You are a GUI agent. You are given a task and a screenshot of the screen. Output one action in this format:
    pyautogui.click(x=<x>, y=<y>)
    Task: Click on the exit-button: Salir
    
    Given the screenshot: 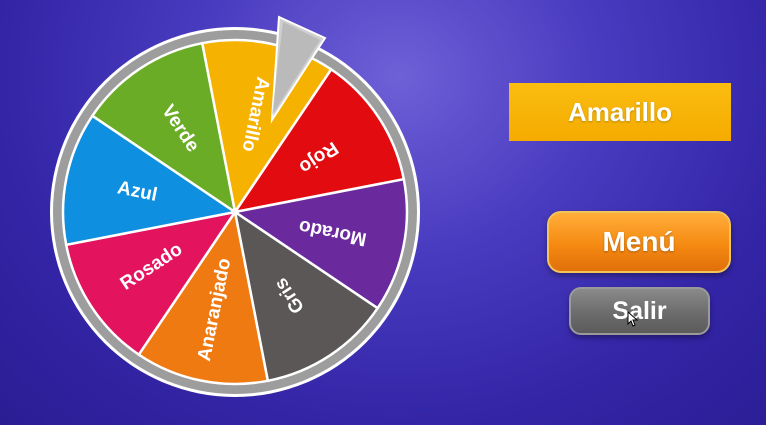 What is the action you would take?
    pyautogui.click(x=639, y=311)
    